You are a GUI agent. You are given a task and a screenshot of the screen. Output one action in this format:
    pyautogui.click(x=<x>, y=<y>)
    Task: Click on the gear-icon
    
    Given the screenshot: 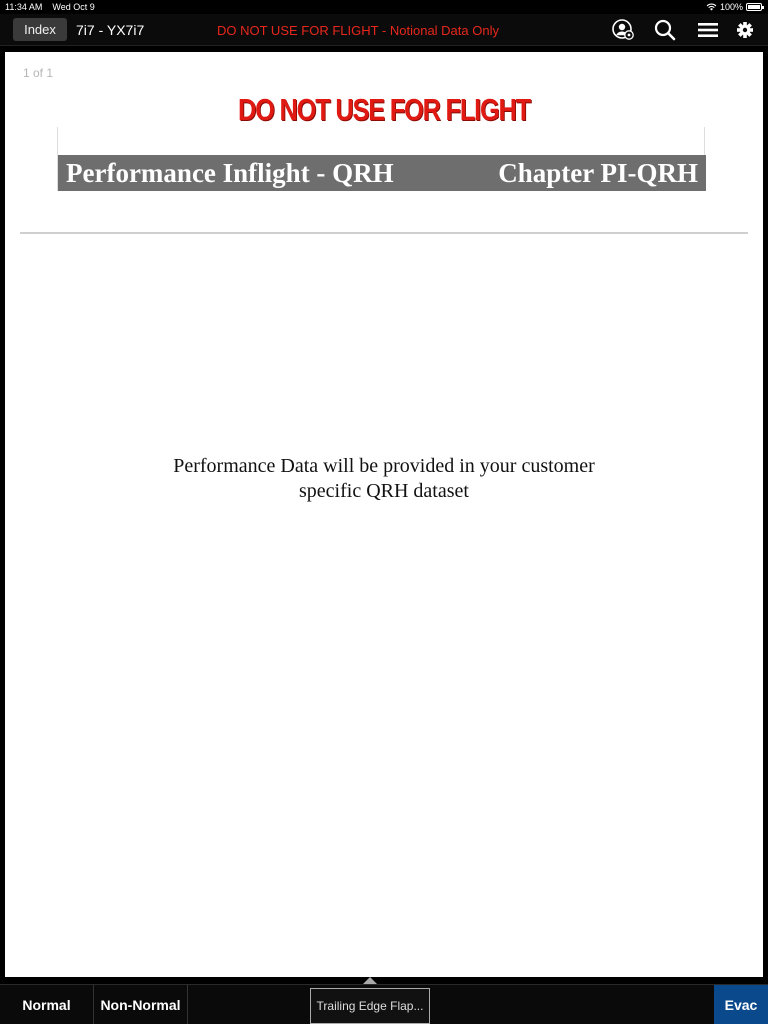 What is the action you would take?
    pyautogui.click(x=745, y=30)
    